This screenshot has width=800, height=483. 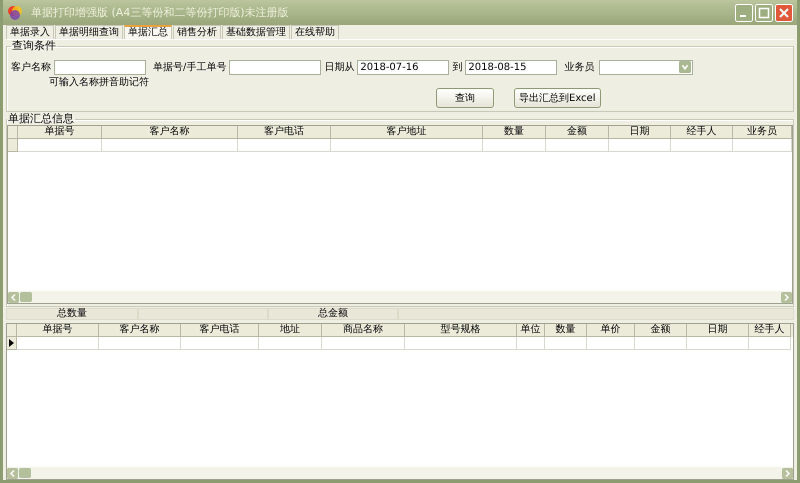 I want to click on date-to-field: 2018-08-15, so click(x=511, y=67).